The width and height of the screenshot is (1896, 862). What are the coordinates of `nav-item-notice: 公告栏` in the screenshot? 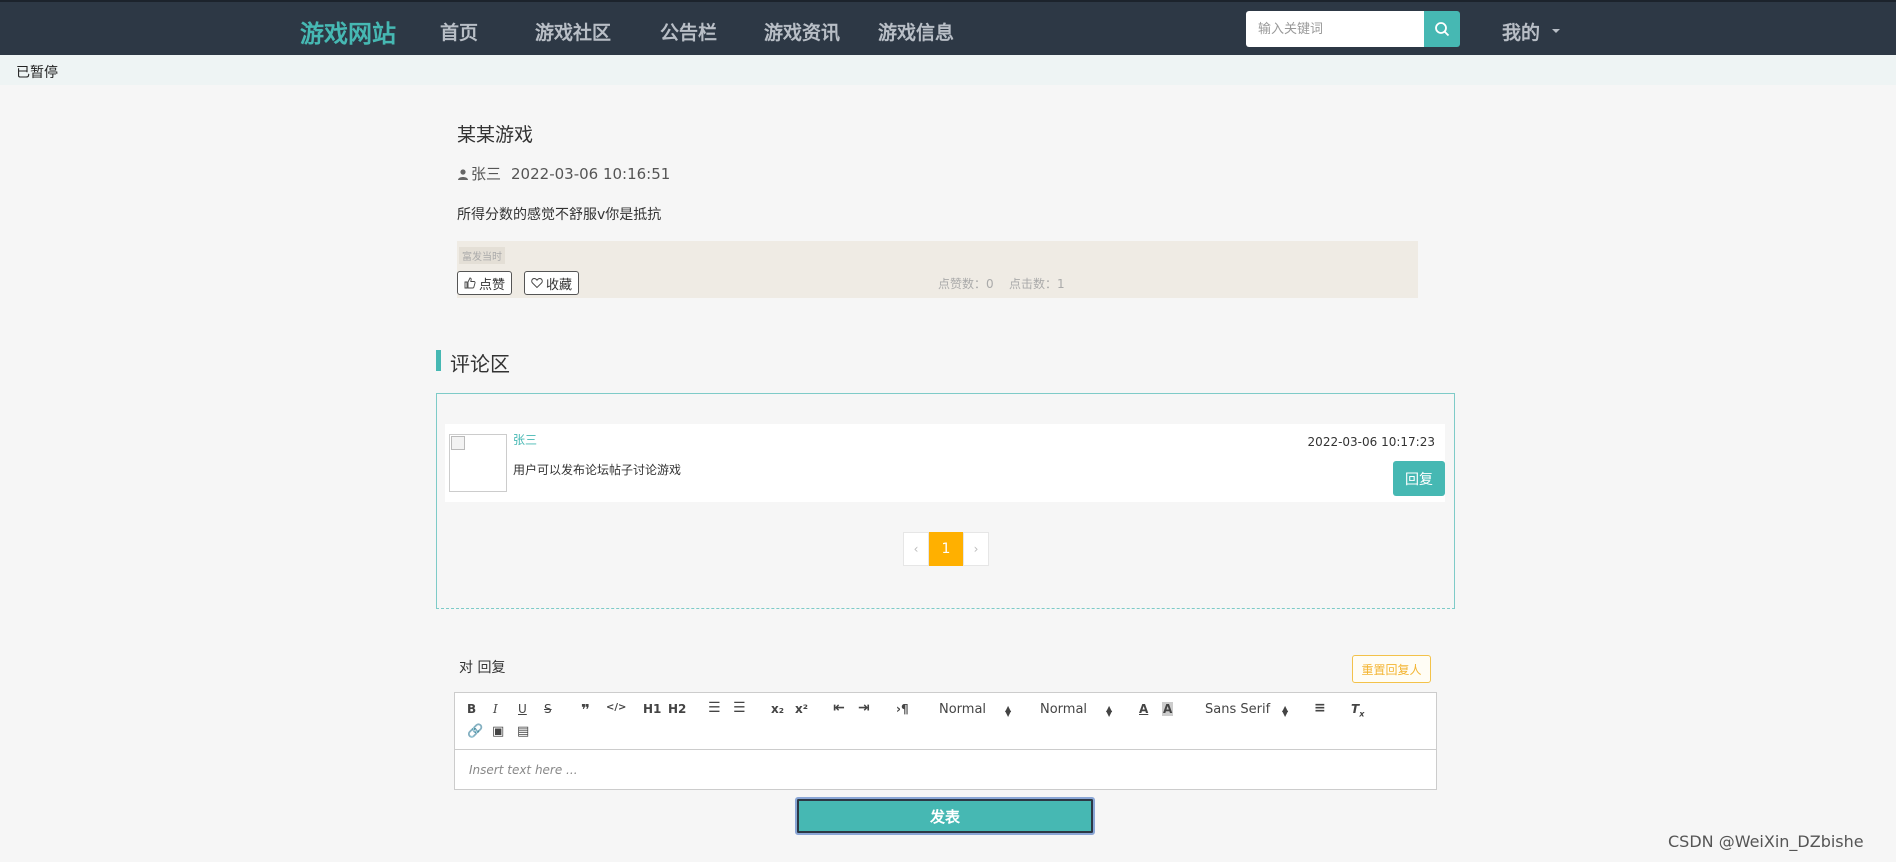 It's located at (688, 31).